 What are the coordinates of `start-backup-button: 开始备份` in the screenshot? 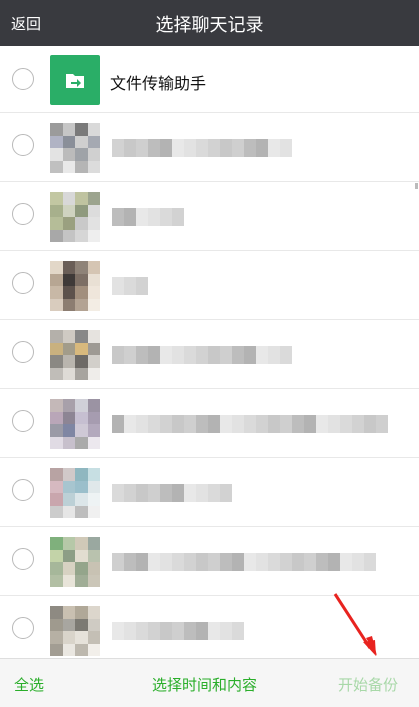 It's located at (368, 684).